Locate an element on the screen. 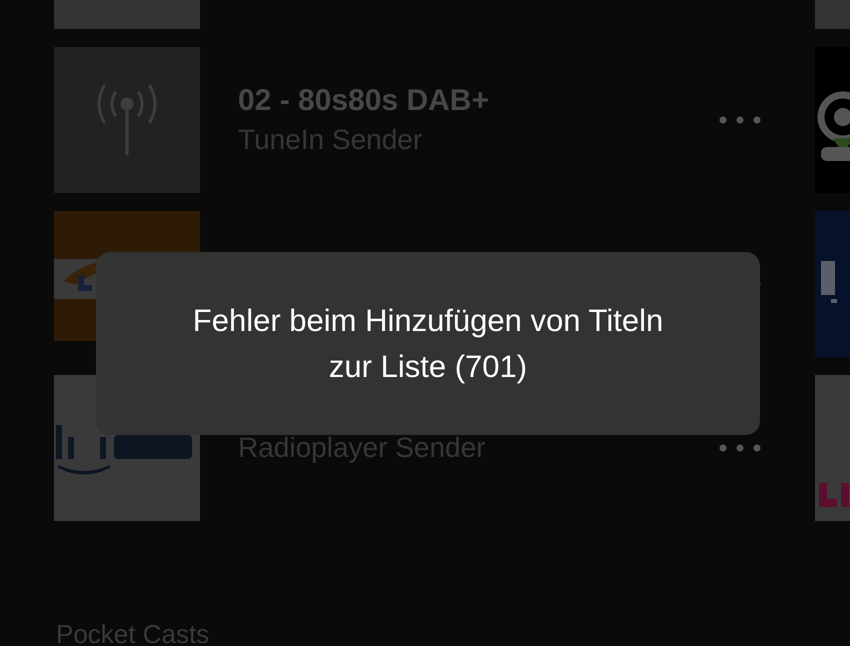 The width and height of the screenshot is (850, 646). station-title: 02 - 80s80s DAB+ is located at coordinates (364, 101).